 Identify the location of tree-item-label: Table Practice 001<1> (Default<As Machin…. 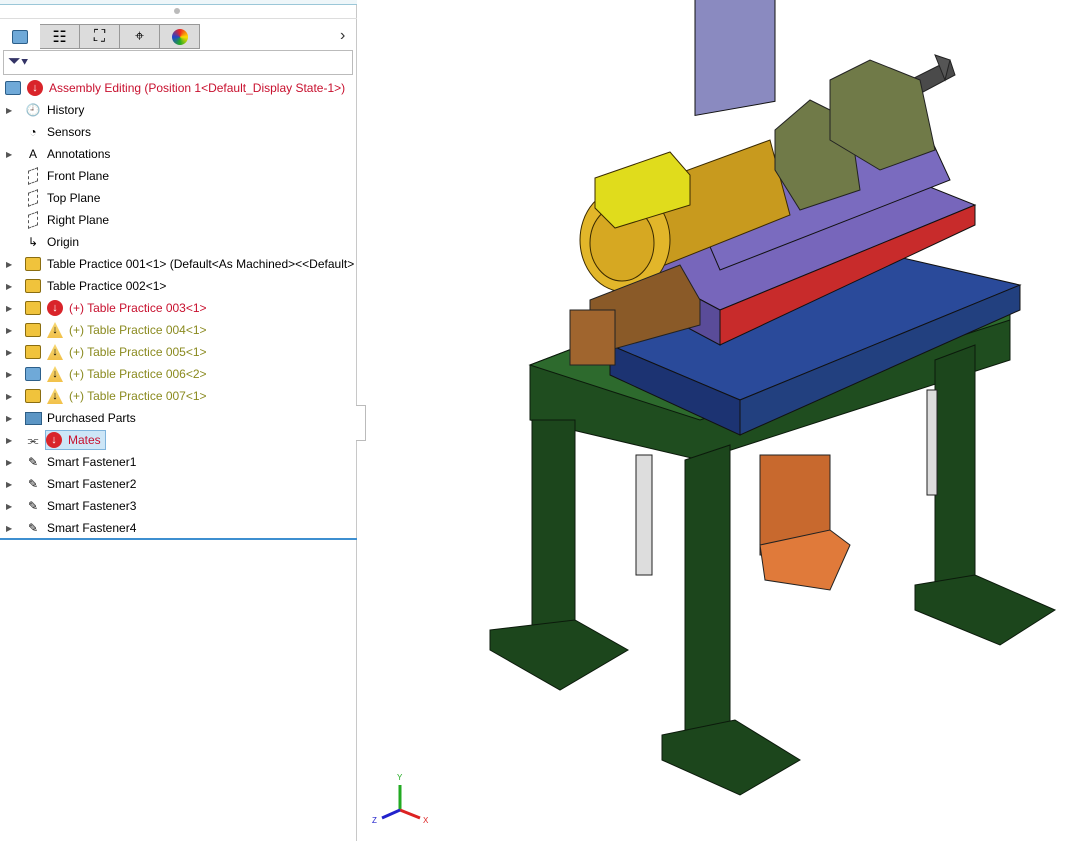
(201, 264).